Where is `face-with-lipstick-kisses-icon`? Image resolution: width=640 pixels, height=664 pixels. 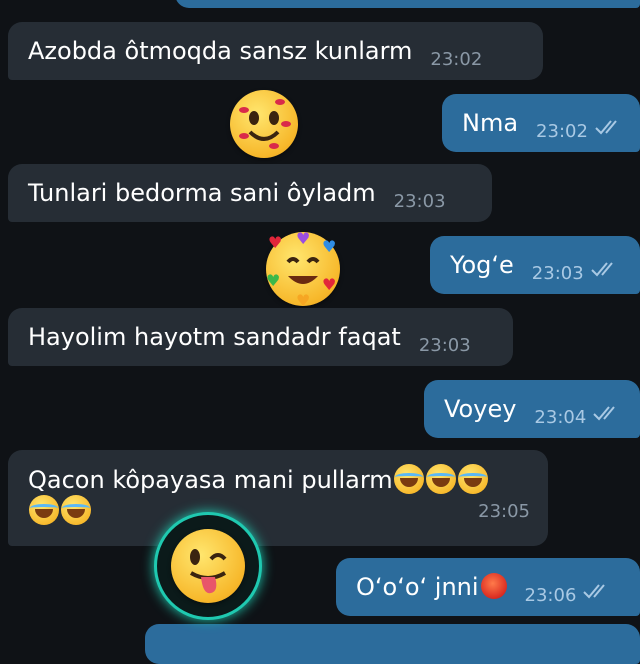
face-with-lipstick-kisses-icon is located at coordinates (265, 124).